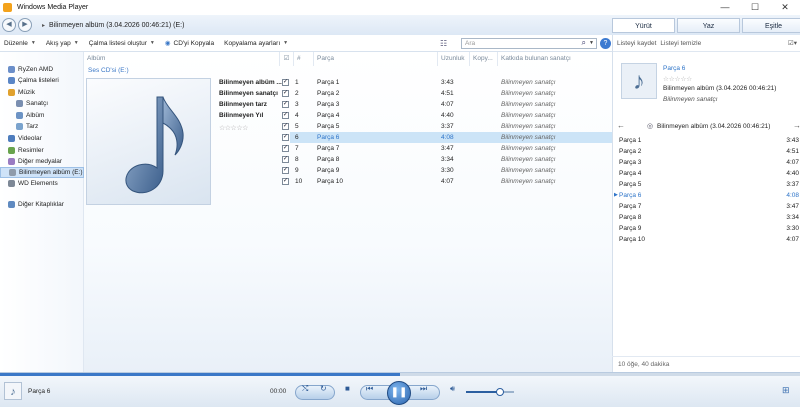  I want to click on tab-sync: Eşitle, so click(771, 25).